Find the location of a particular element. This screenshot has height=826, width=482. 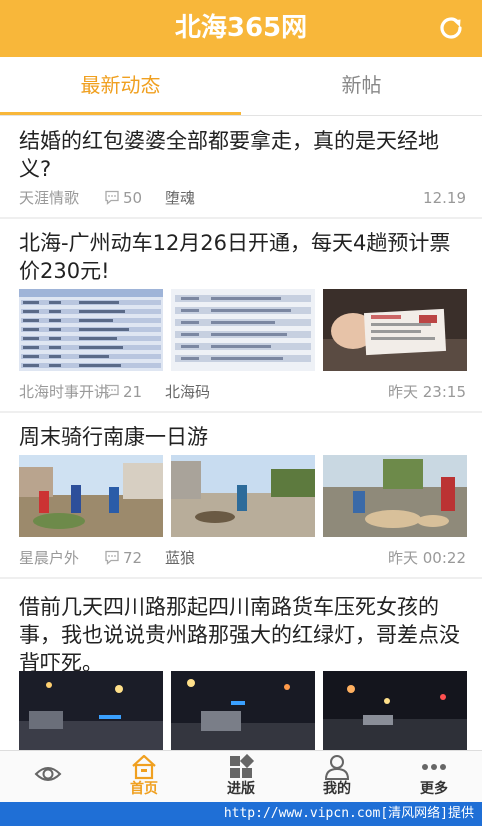

post-forum: 蓝狼 is located at coordinates (180, 558).